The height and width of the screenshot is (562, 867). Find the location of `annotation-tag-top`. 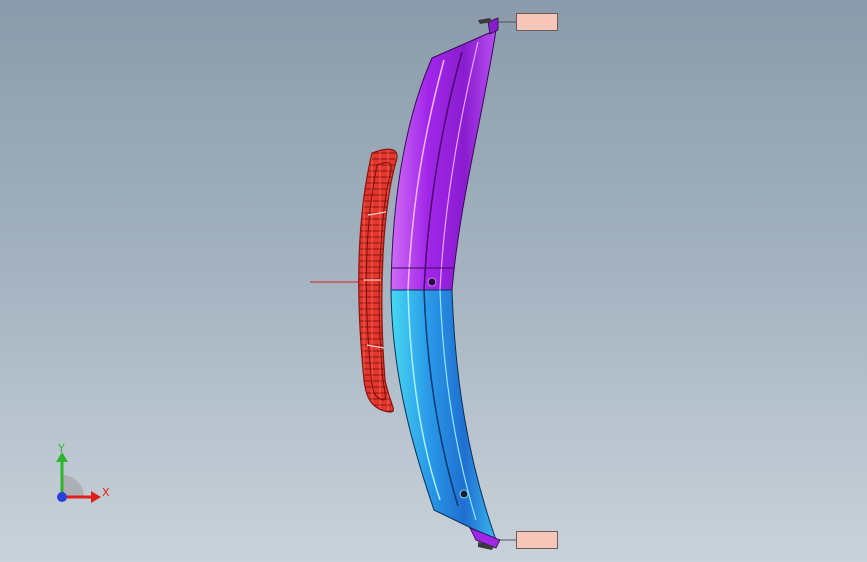

annotation-tag-top is located at coordinates (537, 22).